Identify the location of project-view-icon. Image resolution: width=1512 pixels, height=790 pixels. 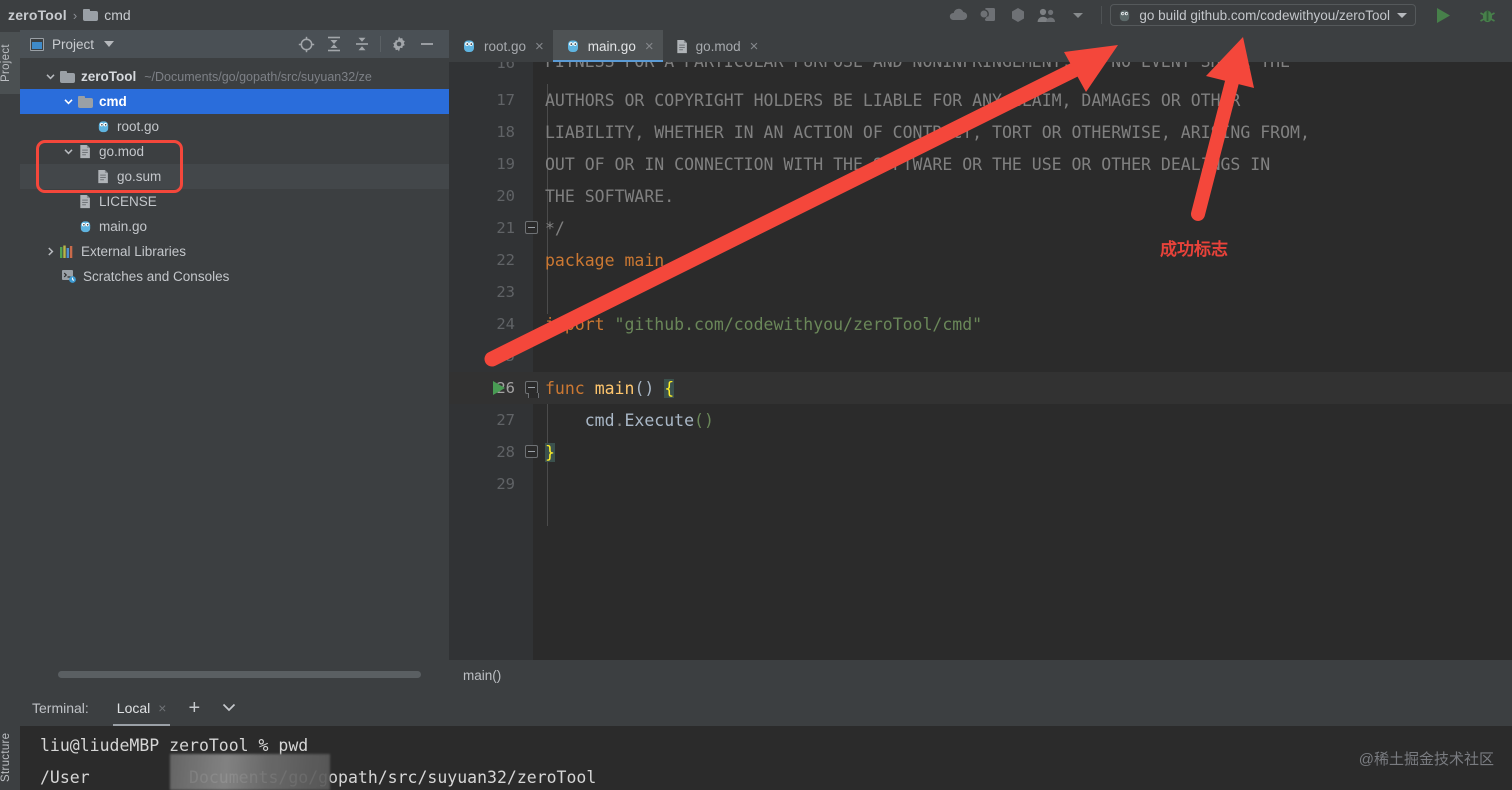
(37, 44).